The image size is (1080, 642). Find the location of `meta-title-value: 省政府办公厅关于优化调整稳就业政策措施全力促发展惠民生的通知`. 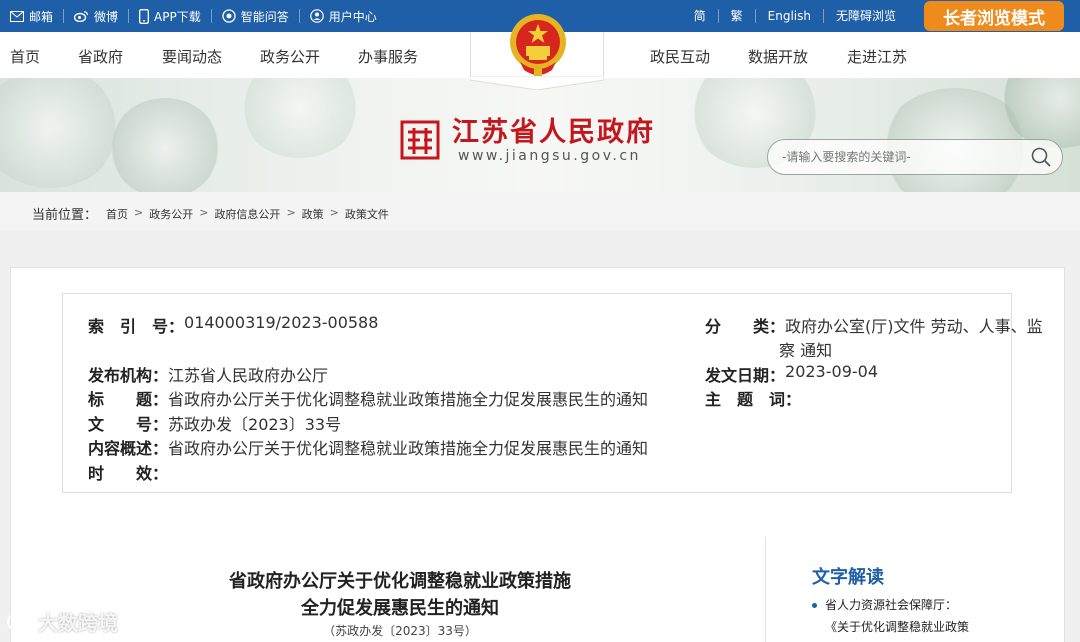

meta-title-value: 省政府办公厅关于优化调整稳就业政策措施全力促发展惠民生的通知 is located at coordinates (408, 399).